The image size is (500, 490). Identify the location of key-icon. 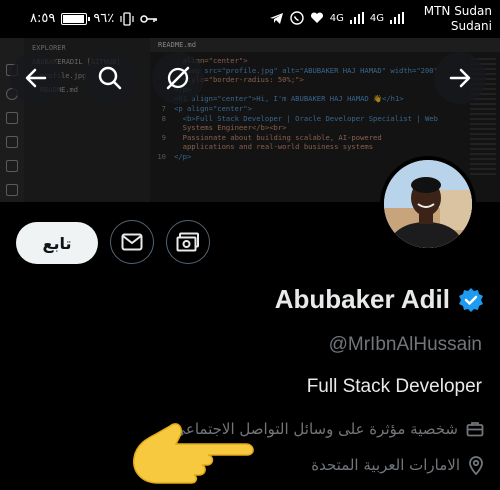
(149, 18).